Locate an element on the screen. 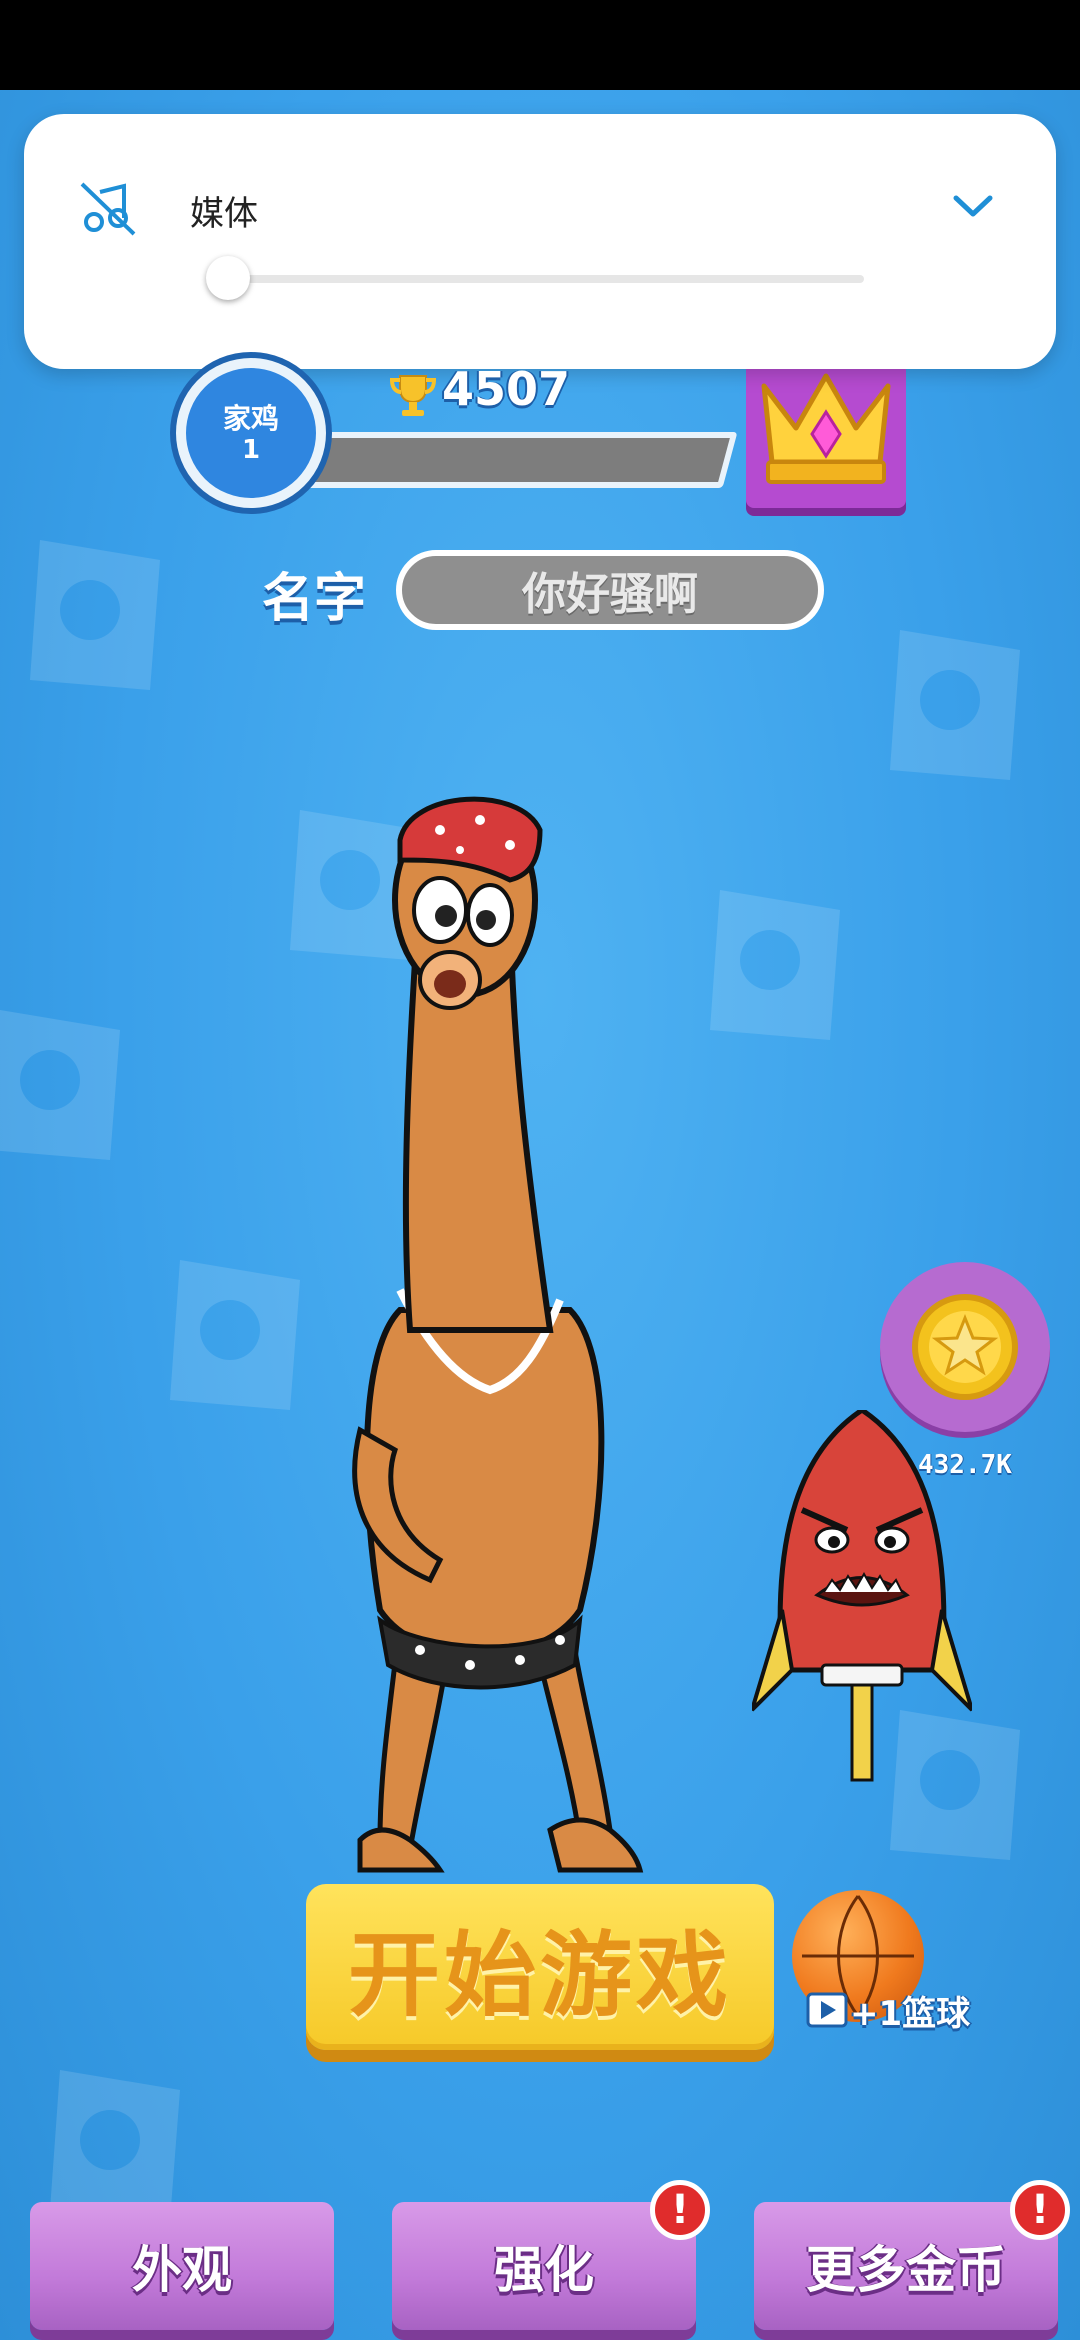 The width and height of the screenshot is (1080, 2340). video-play-icon is located at coordinates (827, 2010).